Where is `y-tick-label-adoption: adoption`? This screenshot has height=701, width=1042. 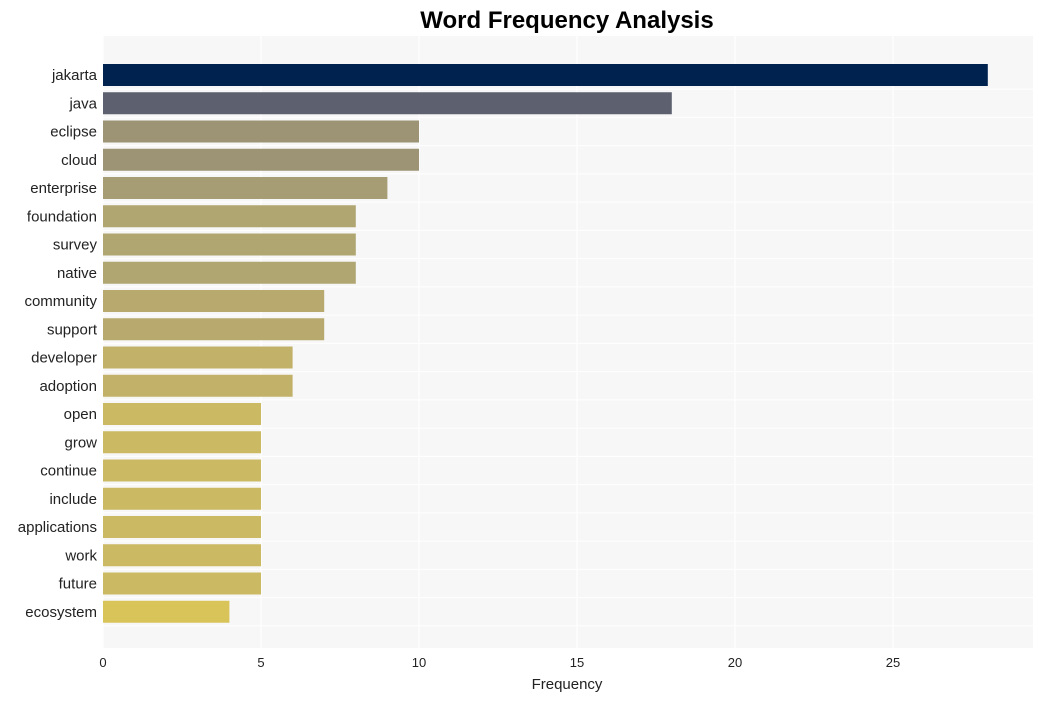
y-tick-label-adoption: adoption is located at coordinates (68, 386).